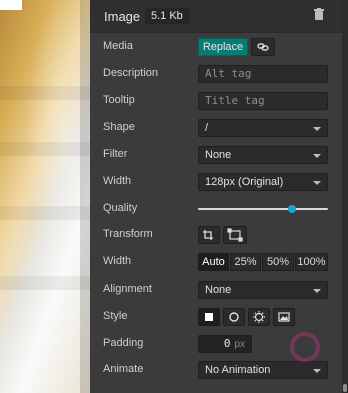 The image size is (348, 393). What do you see at coordinates (120, 208) in the screenshot?
I see `label-quality: Quality` at bounding box center [120, 208].